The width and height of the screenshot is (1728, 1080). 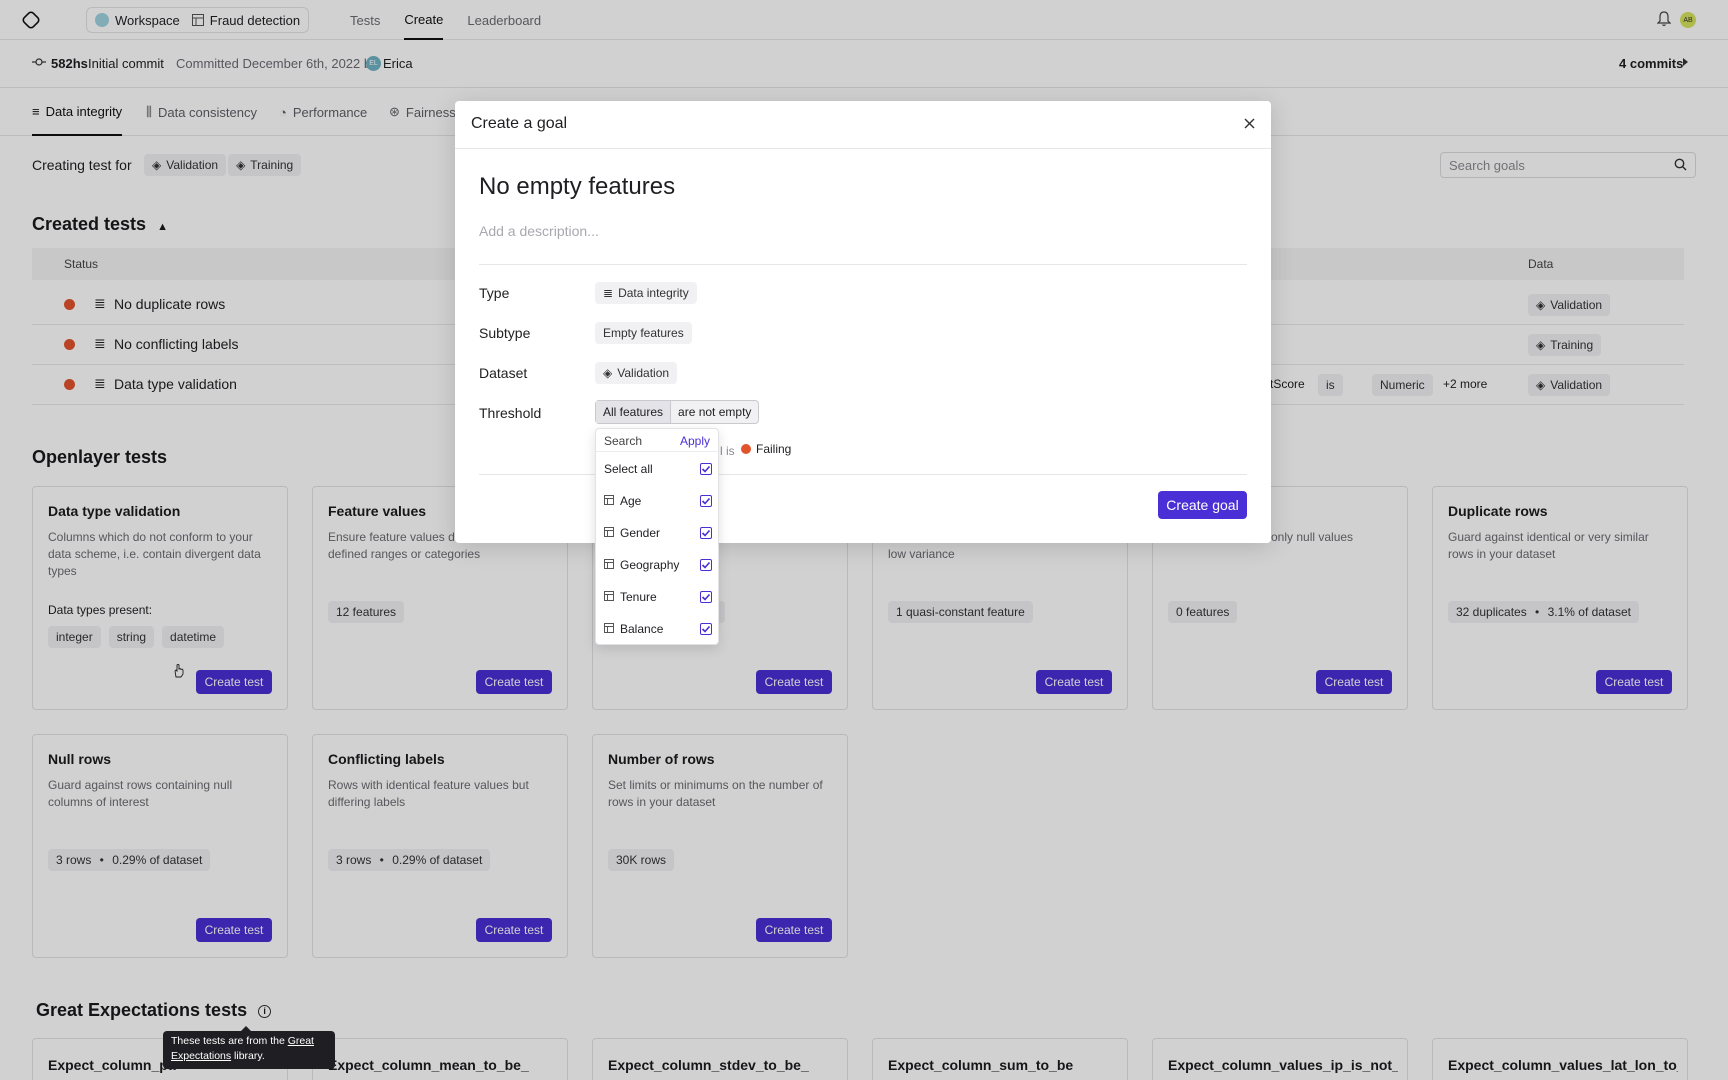 What do you see at coordinates (505, 333) in the screenshot?
I see `subtype-label: Subtype` at bounding box center [505, 333].